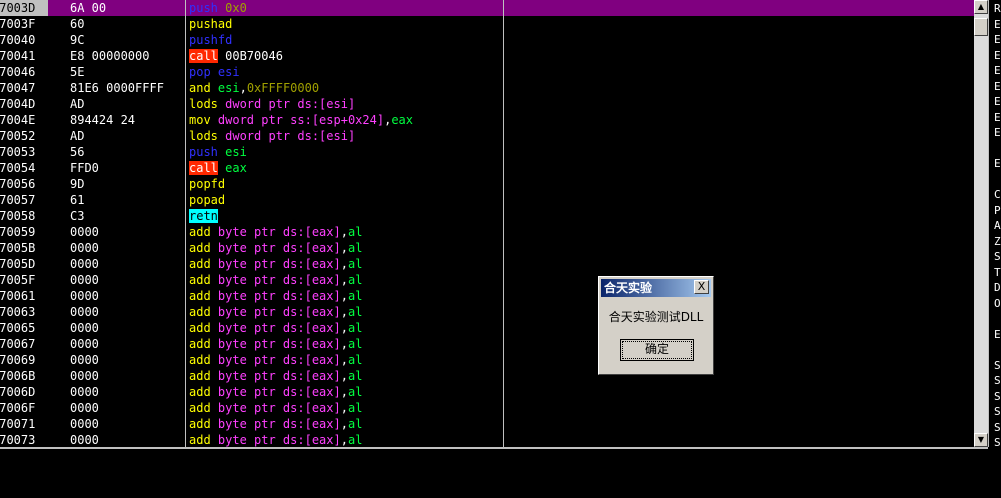 The width and height of the screenshot is (1001, 498). What do you see at coordinates (487, 56) in the screenshot?
I see `disasm-row: B70041 E8 00000000 call 00B70046` at bounding box center [487, 56].